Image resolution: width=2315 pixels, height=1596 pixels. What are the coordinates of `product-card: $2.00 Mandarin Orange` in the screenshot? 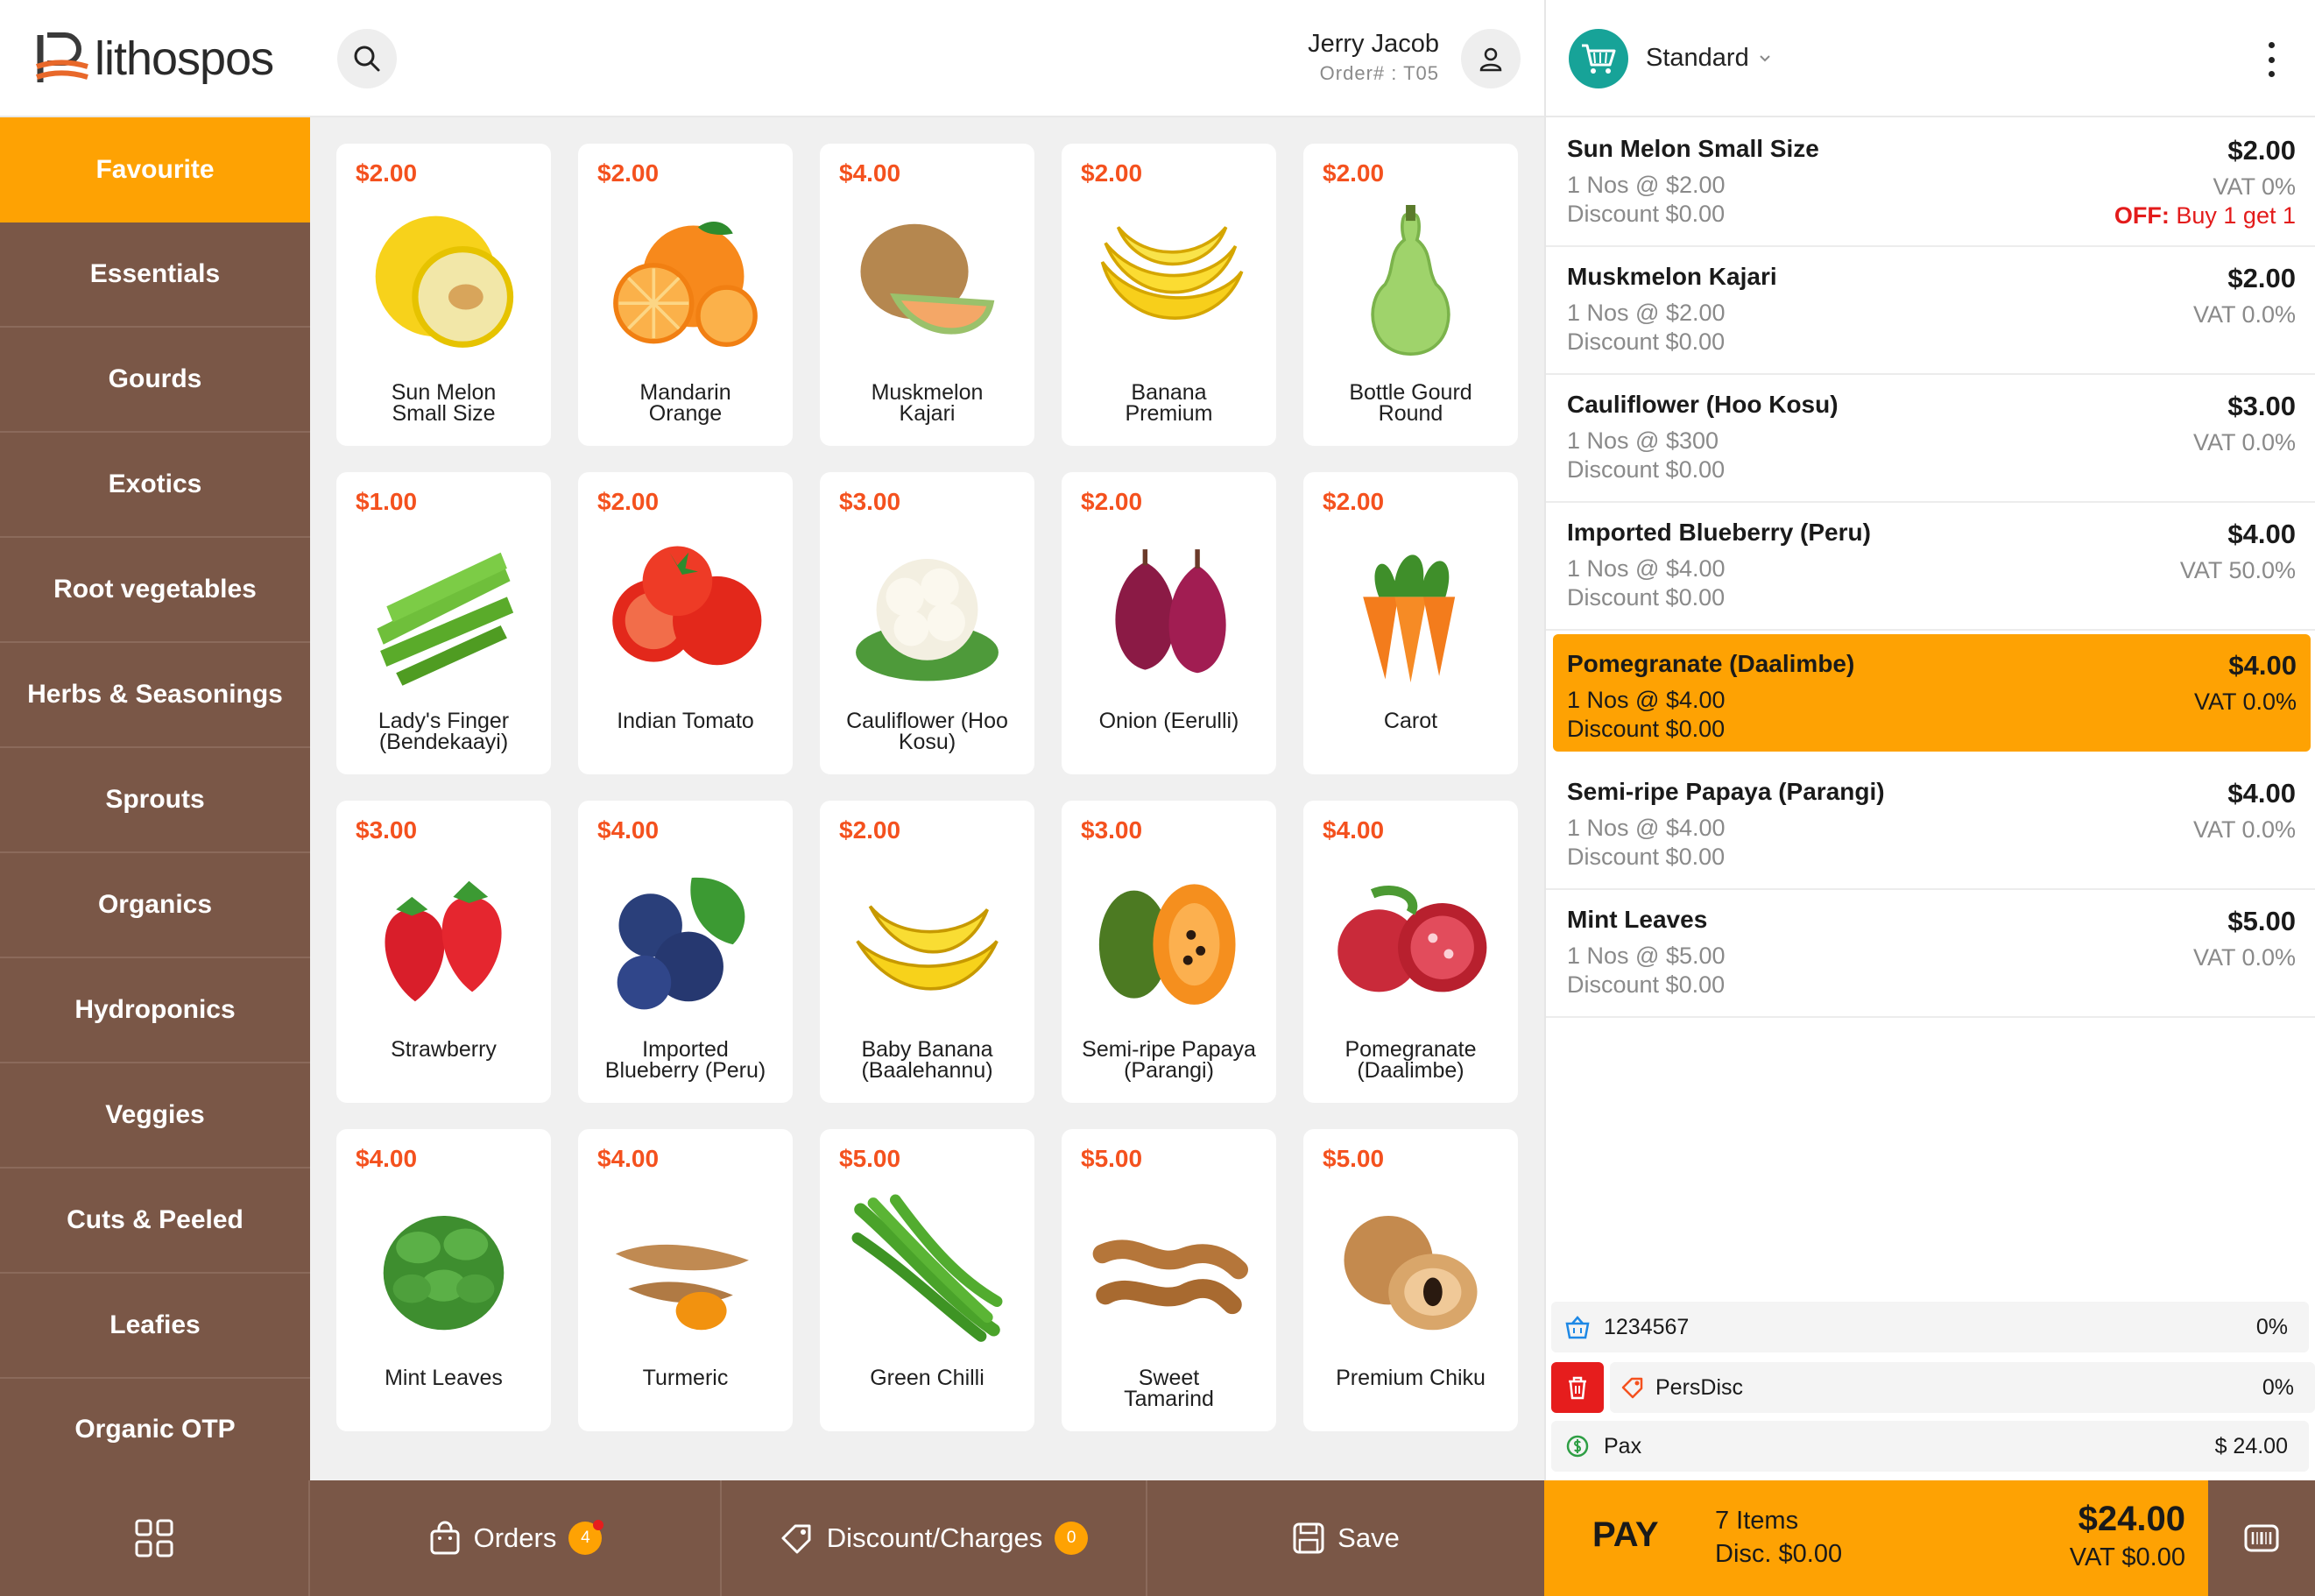 It's located at (685, 295).